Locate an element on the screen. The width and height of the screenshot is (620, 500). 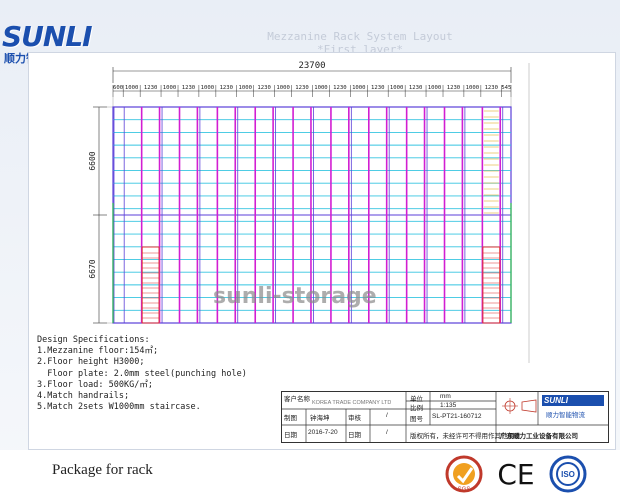
scale-label: 比例 is located at coordinates (416, 408).